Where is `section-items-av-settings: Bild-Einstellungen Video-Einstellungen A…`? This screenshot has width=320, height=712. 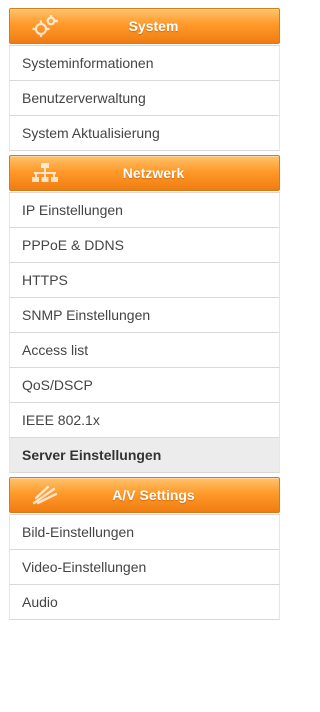
section-items-av-settings: Bild-Einstellungen Video-Einstellungen A… is located at coordinates (144, 567).